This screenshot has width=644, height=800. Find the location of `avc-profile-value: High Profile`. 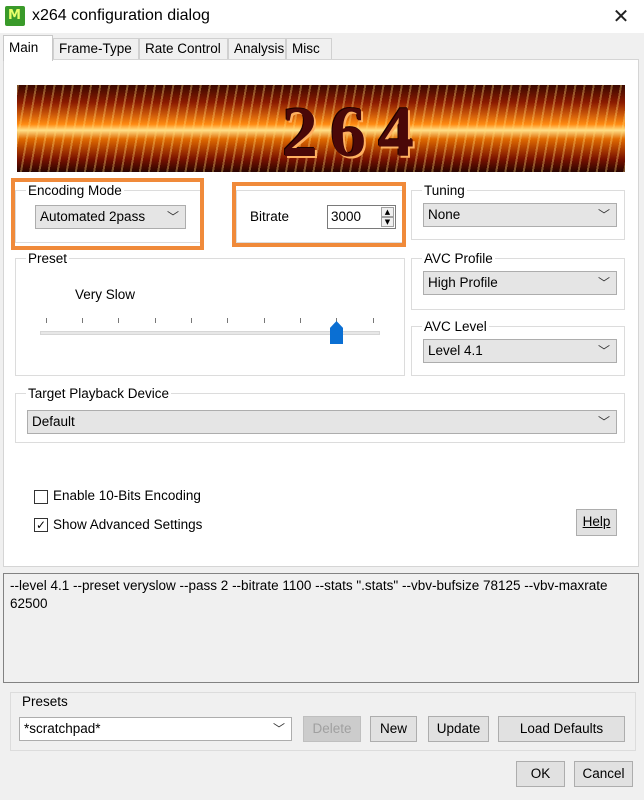

avc-profile-value: High Profile is located at coordinates (463, 282).